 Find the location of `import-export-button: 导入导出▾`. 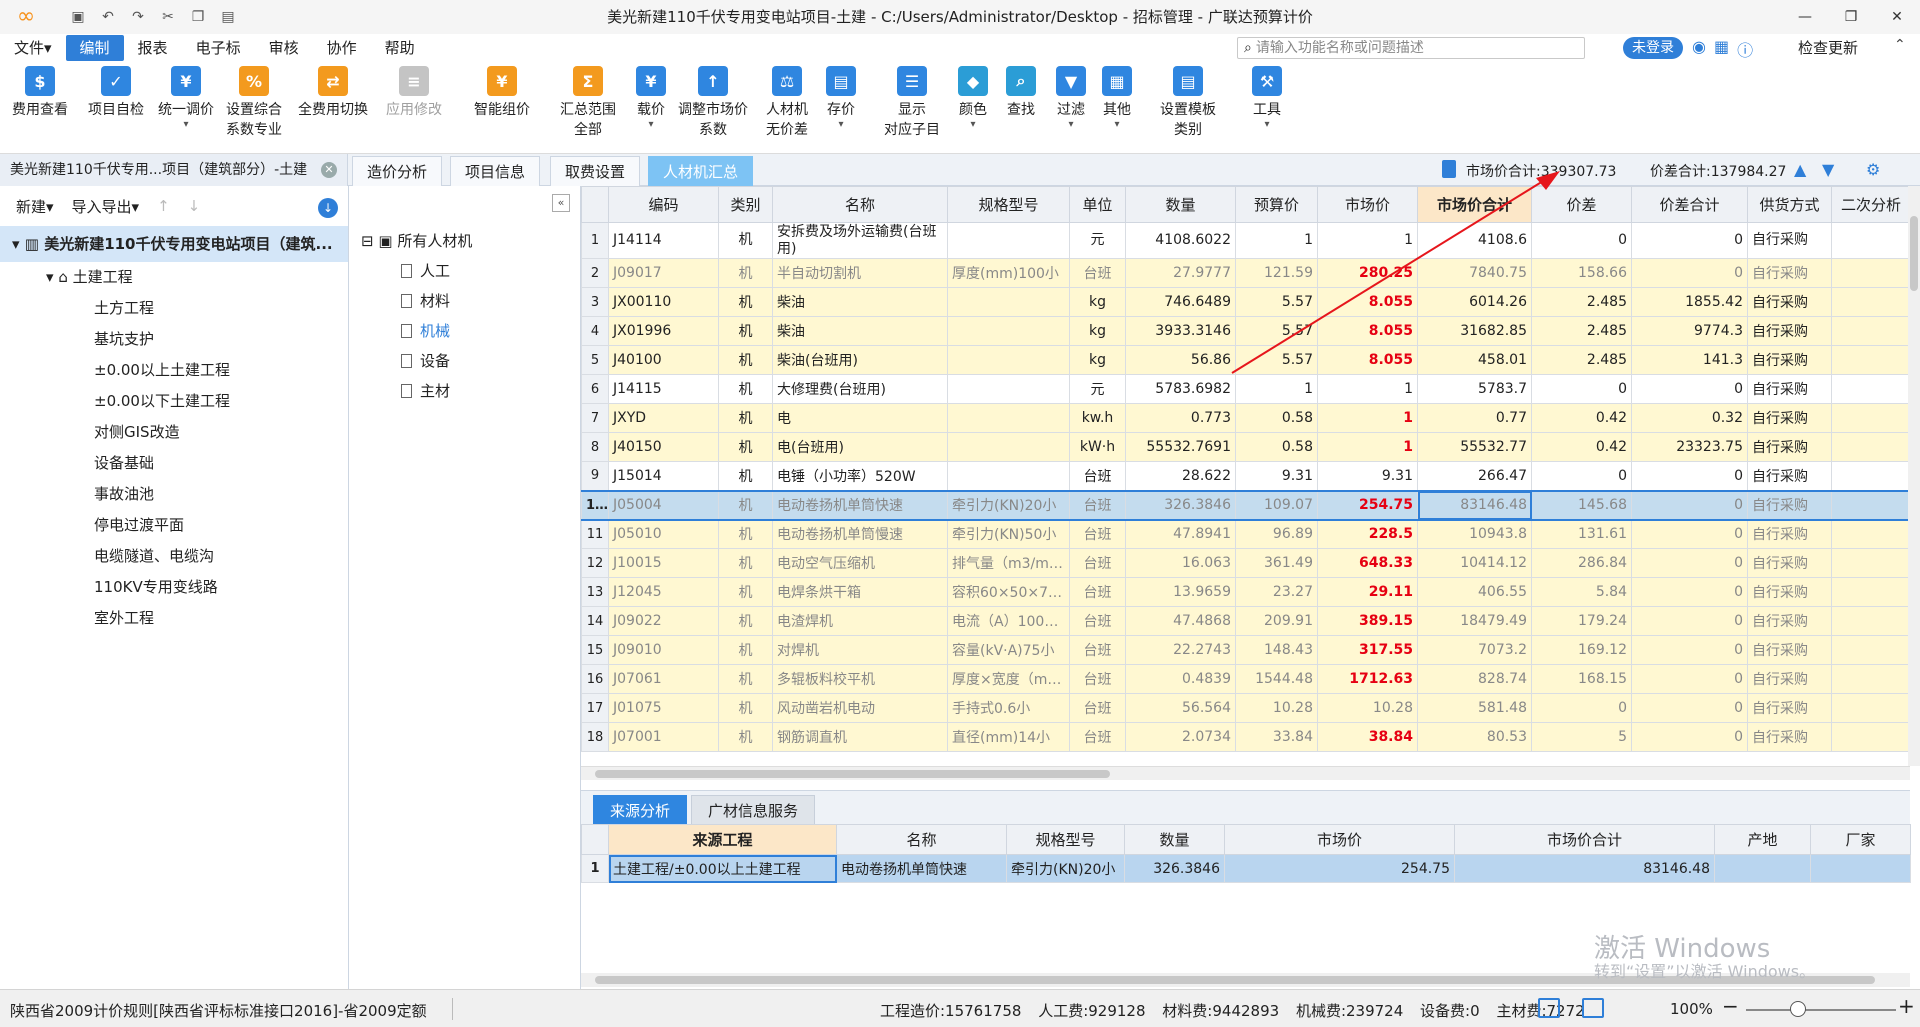

import-export-button: 导入导出▾ is located at coordinates (106, 206).